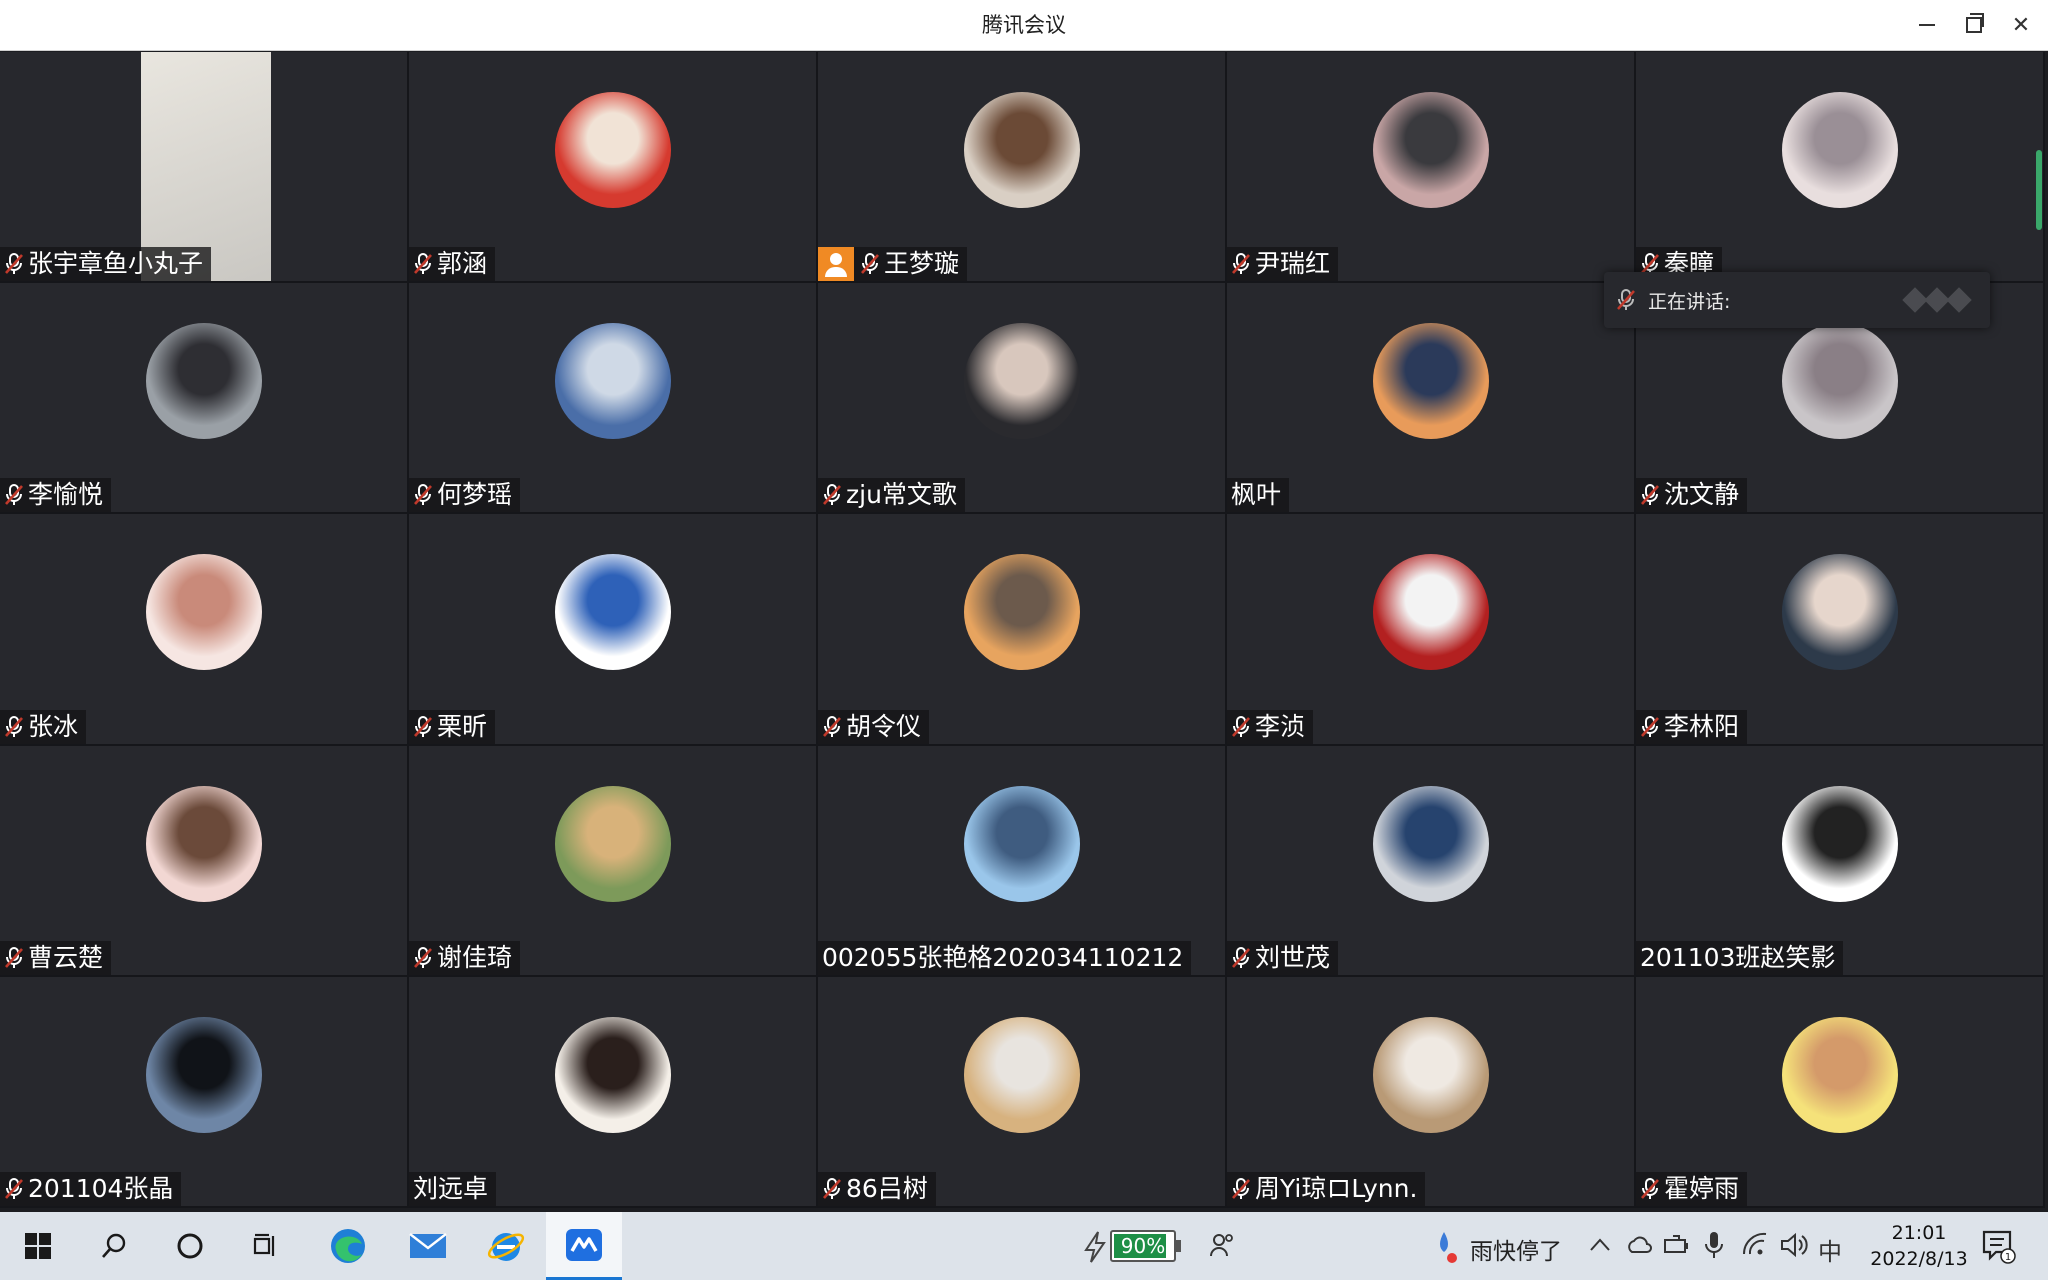 This screenshot has width=2048, height=1280. I want to click on search-button, so click(114, 1246).